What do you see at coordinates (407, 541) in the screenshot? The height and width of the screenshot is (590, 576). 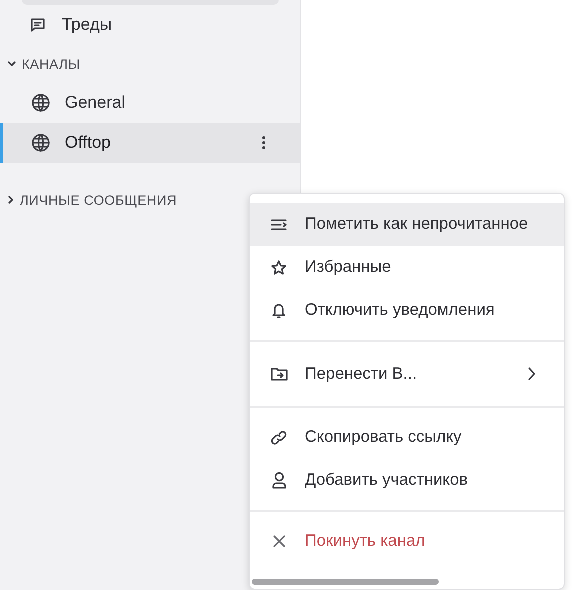 I see `menu-item: Покинуть канал` at bounding box center [407, 541].